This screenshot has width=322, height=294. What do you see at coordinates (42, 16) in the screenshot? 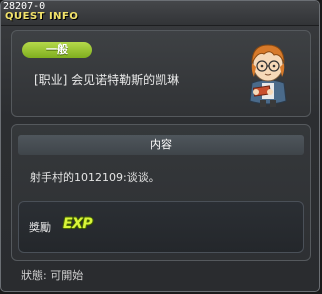
I see `window-title: QUEST INFO` at bounding box center [42, 16].